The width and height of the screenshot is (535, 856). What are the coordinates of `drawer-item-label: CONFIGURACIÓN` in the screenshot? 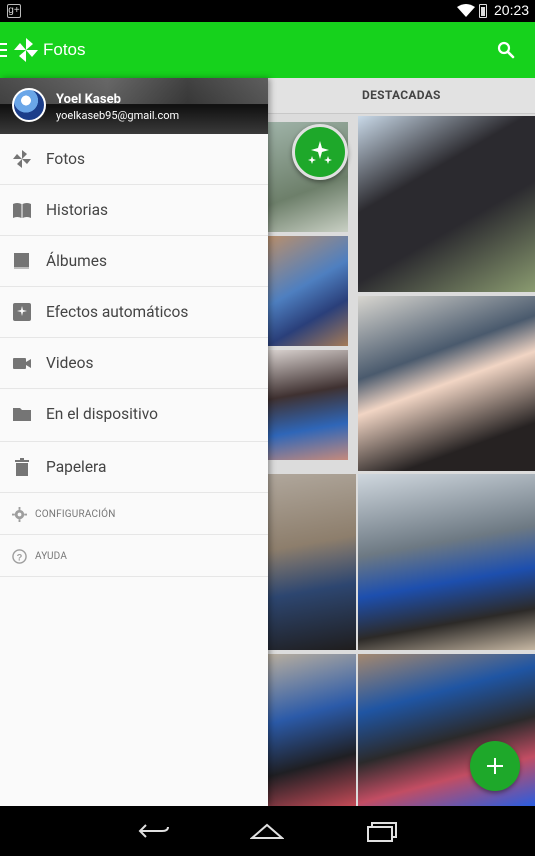 It's located at (75, 514).